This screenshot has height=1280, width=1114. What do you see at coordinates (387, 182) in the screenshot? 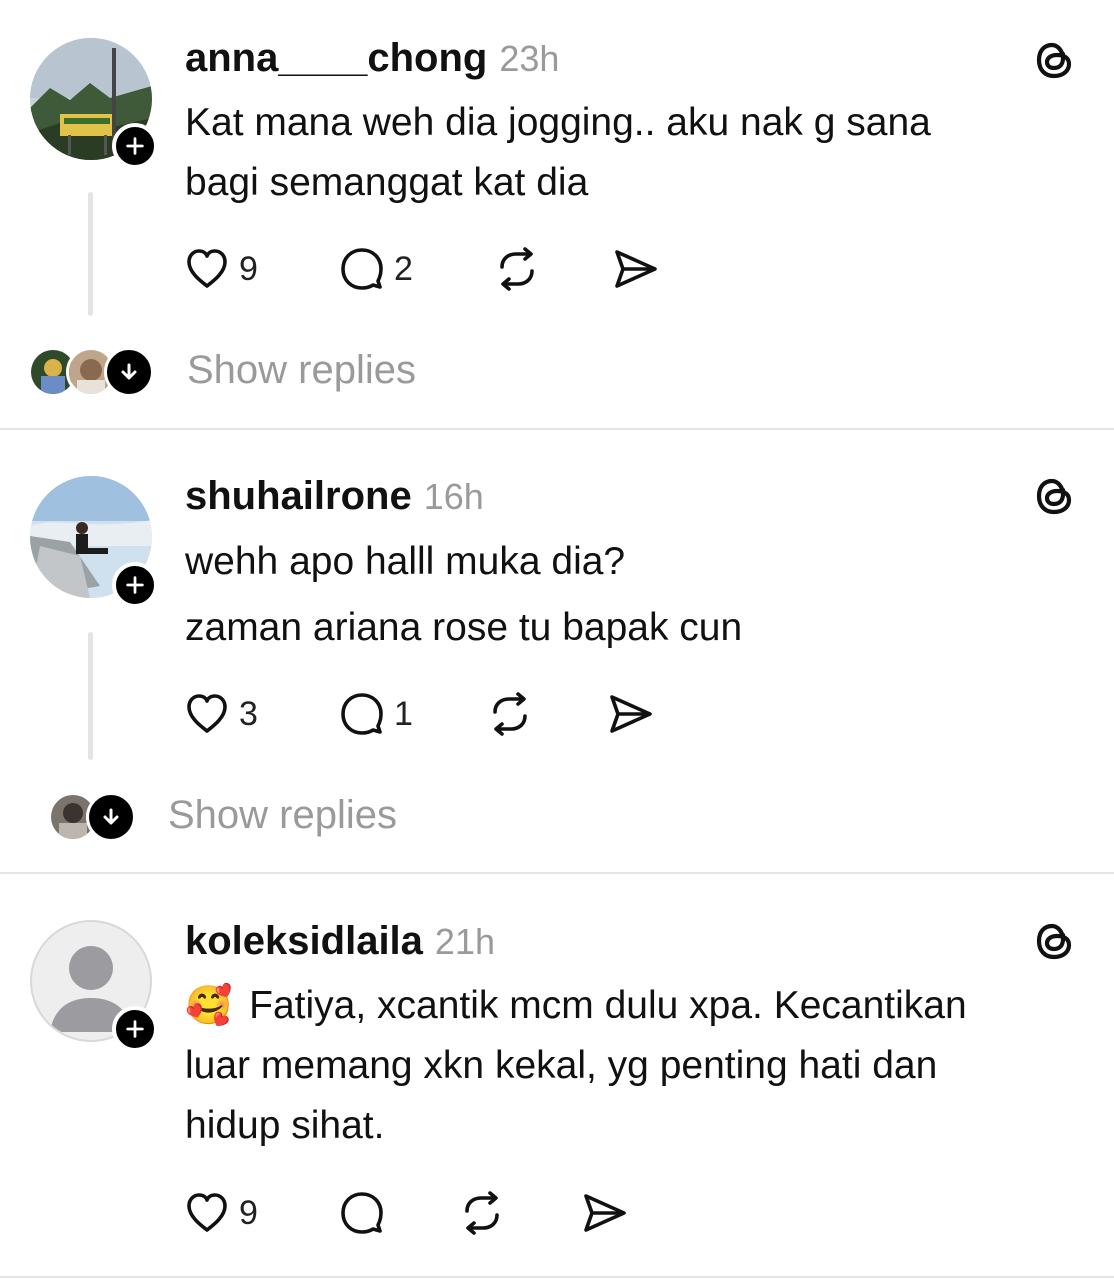
I see `comment-text-line: bagi semanggat kat dia` at bounding box center [387, 182].